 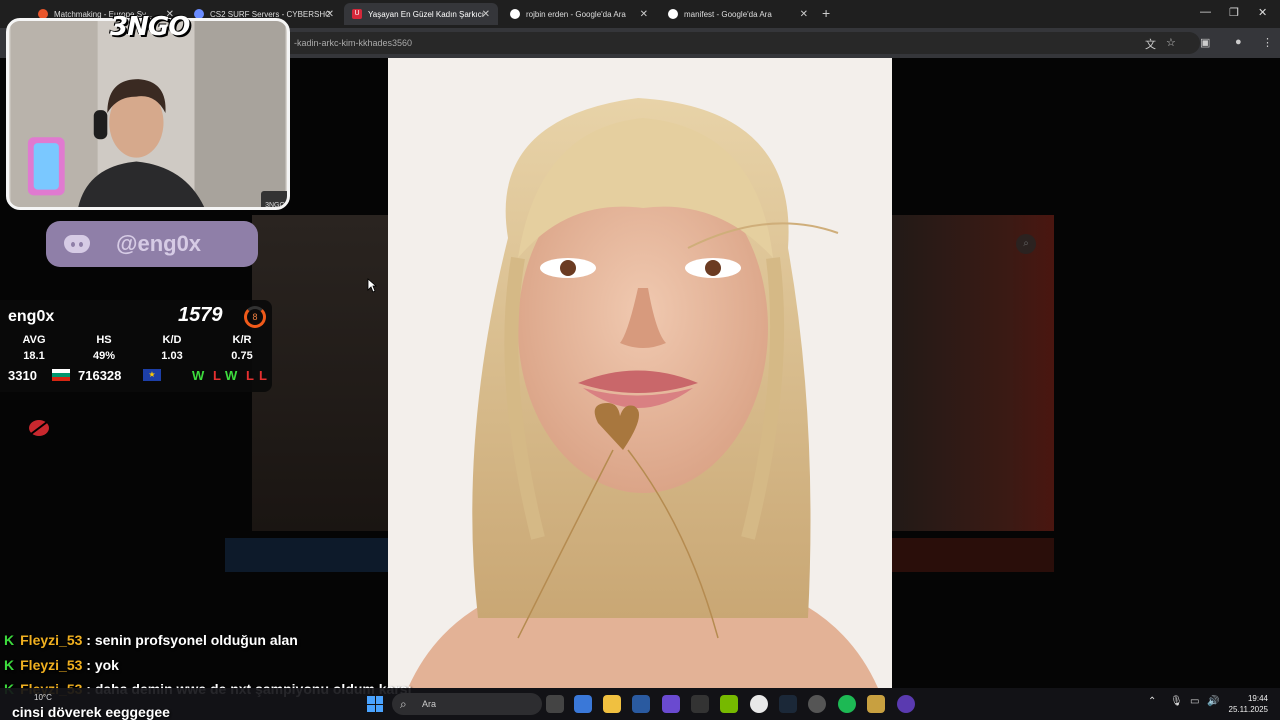 What do you see at coordinates (100, 375) in the screenshot?
I see `region-rank: 716328` at bounding box center [100, 375].